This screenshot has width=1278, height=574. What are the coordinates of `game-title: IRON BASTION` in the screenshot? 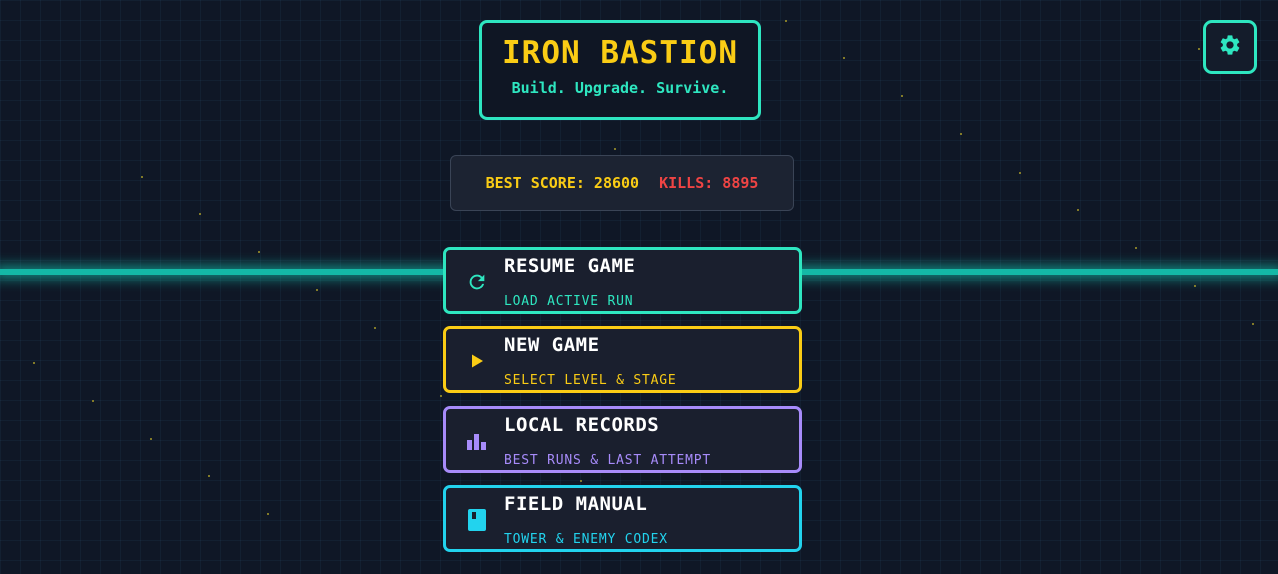 It's located at (620, 53).